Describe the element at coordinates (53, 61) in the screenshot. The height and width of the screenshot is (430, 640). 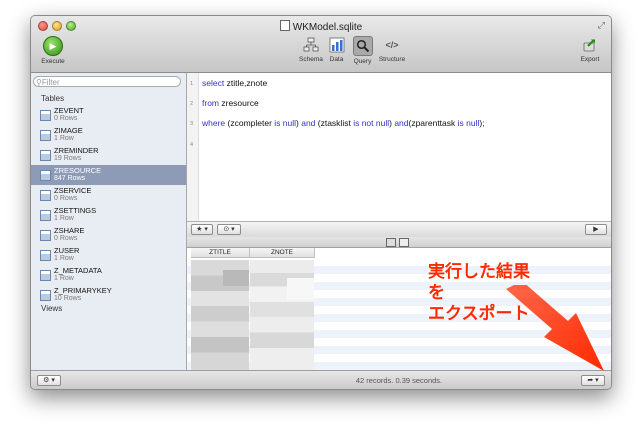
I see `execute-label: Execute` at that location.